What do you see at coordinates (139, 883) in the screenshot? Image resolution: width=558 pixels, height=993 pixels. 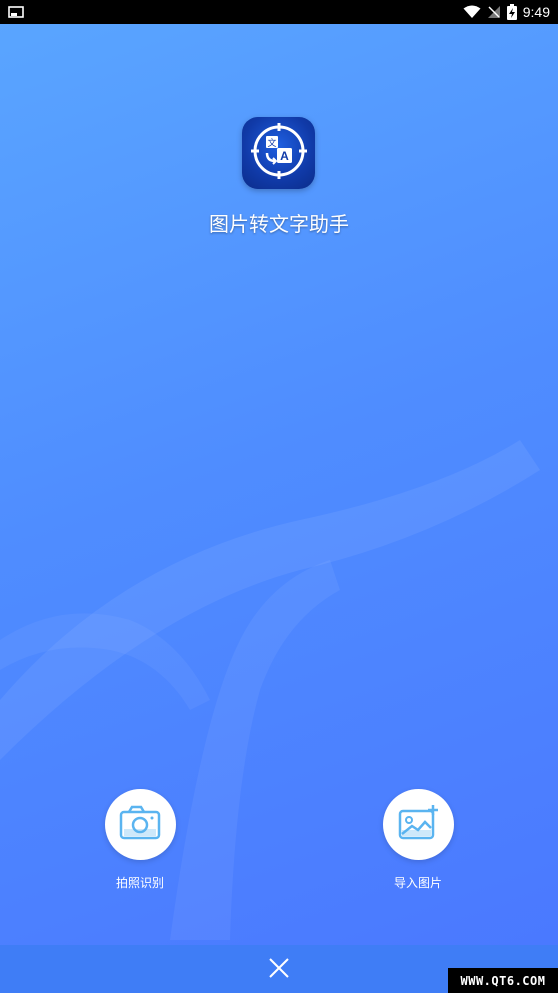 I see `camera-recognize-label: 拍照识别` at bounding box center [139, 883].